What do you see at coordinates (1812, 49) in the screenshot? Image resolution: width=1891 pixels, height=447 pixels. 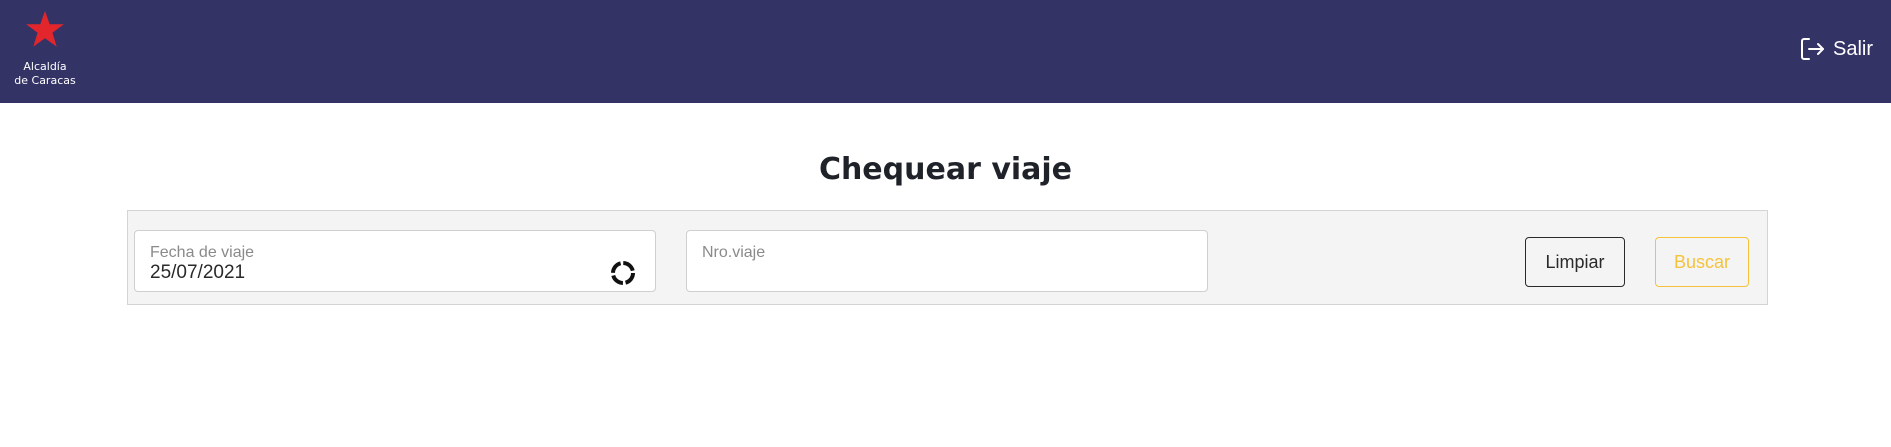 I see `logout-icon` at bounding box center [1812, 49].